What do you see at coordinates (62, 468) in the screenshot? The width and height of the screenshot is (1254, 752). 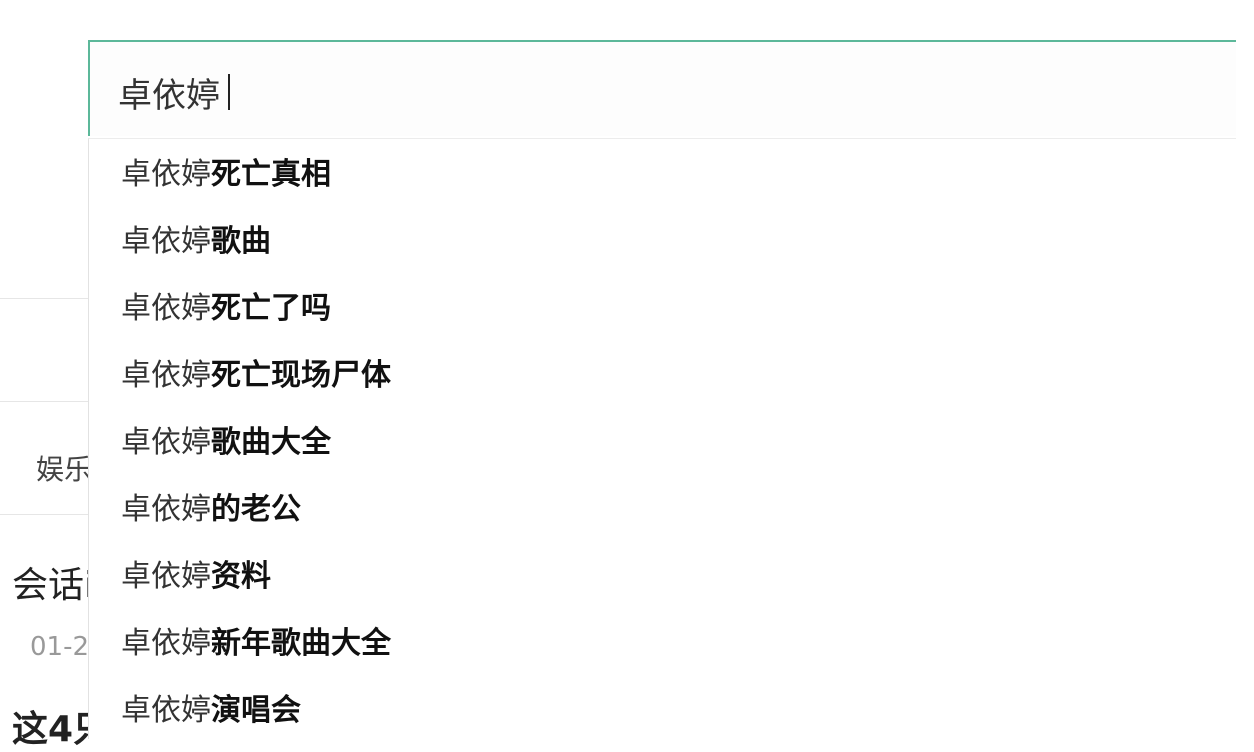 I see `category-tab: 娱乐` at bounding box center [62, 468].